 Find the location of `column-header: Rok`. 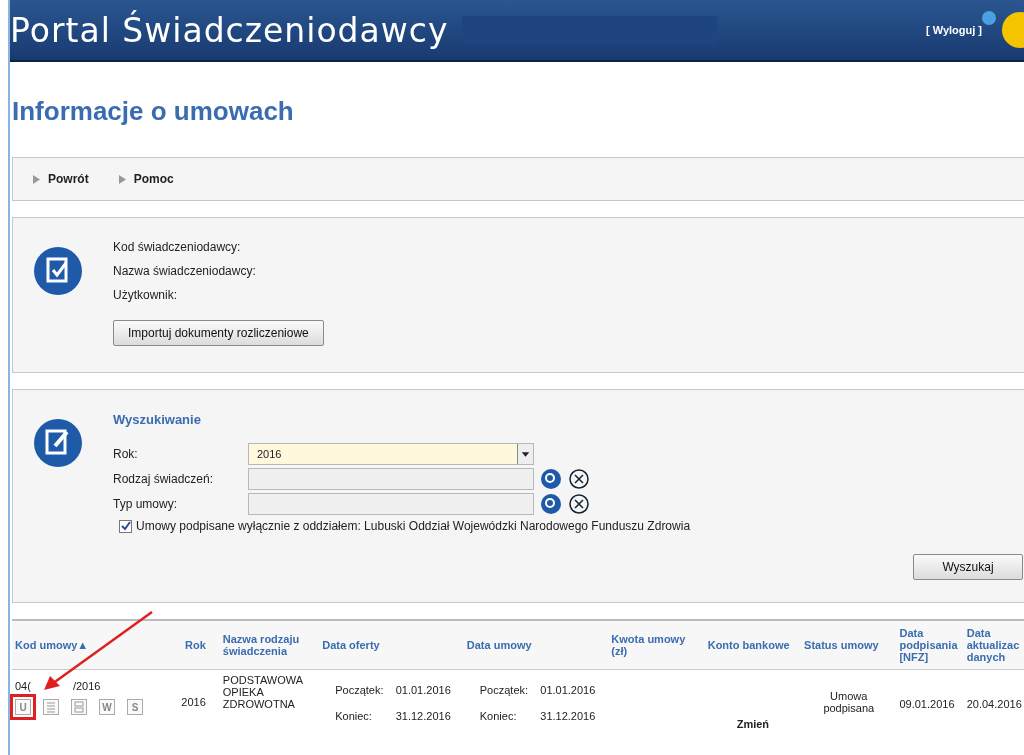

column-header: Rok is located at coordinates (197, 645).